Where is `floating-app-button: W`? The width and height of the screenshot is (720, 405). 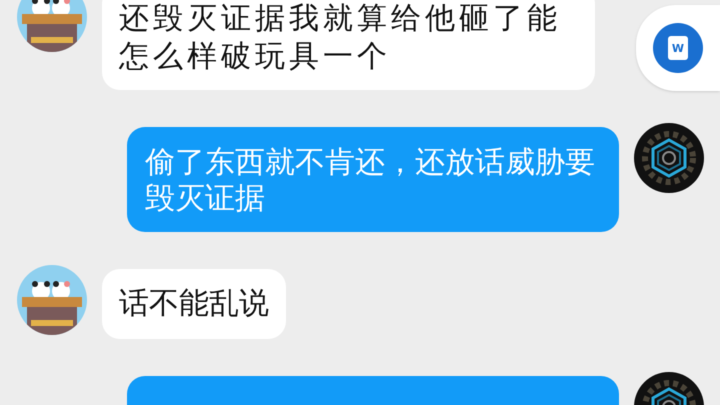 floating-app-button: W is located at coordinates (678, 48).